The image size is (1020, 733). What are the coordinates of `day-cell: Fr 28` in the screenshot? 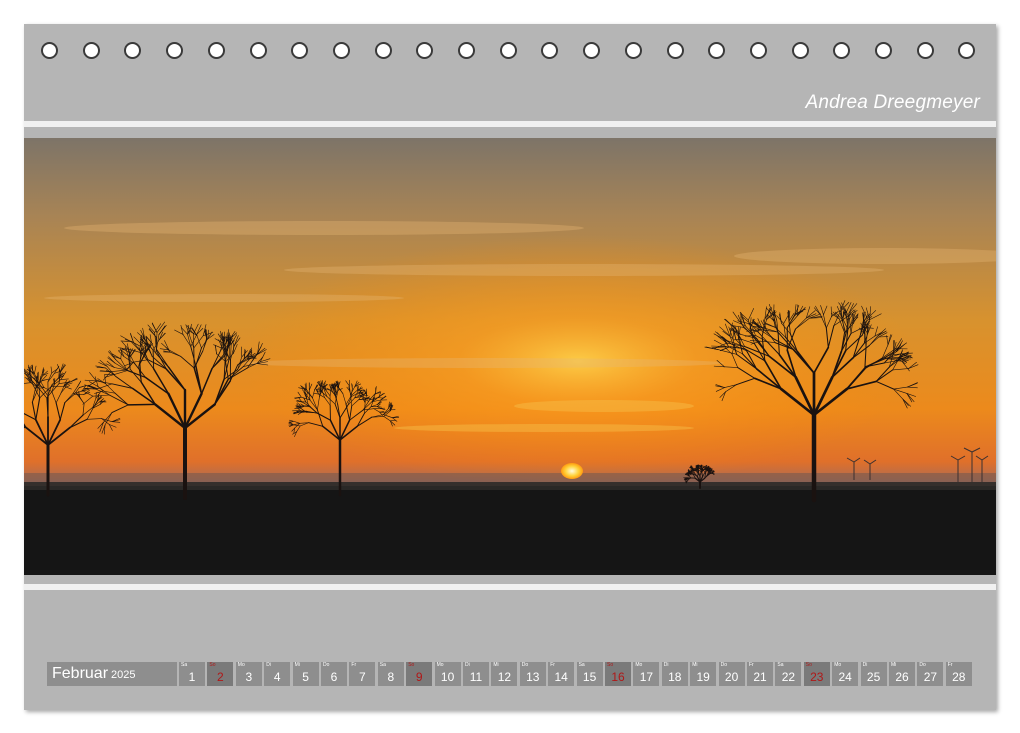 It's located at (958, 674).